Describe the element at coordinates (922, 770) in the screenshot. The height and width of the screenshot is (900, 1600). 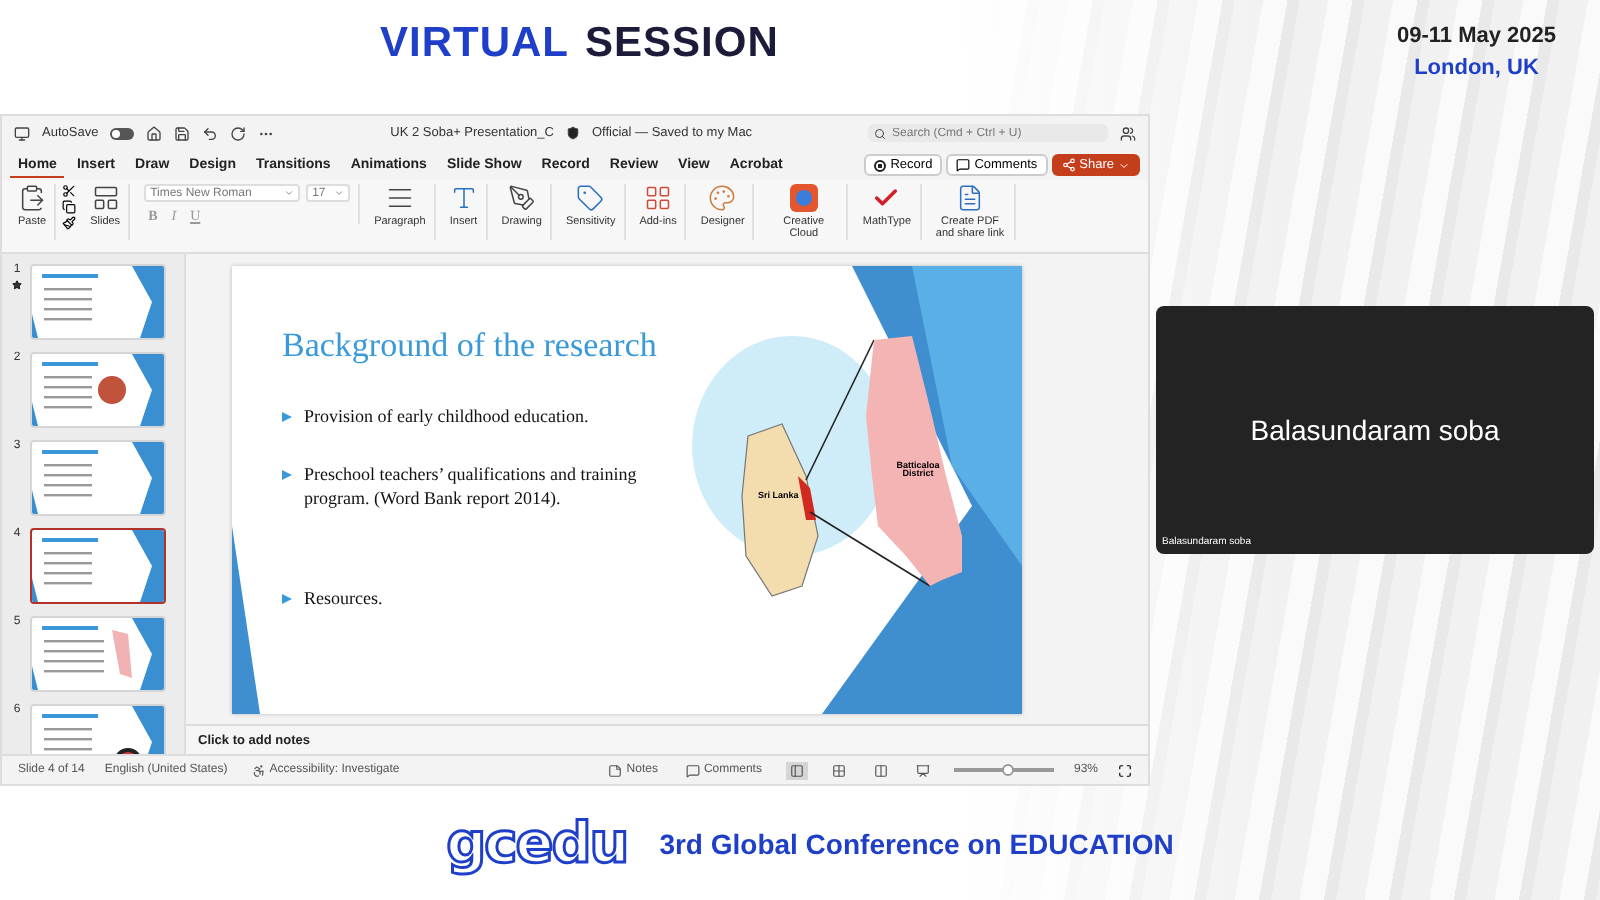
I see `slideshow-button` at that location.